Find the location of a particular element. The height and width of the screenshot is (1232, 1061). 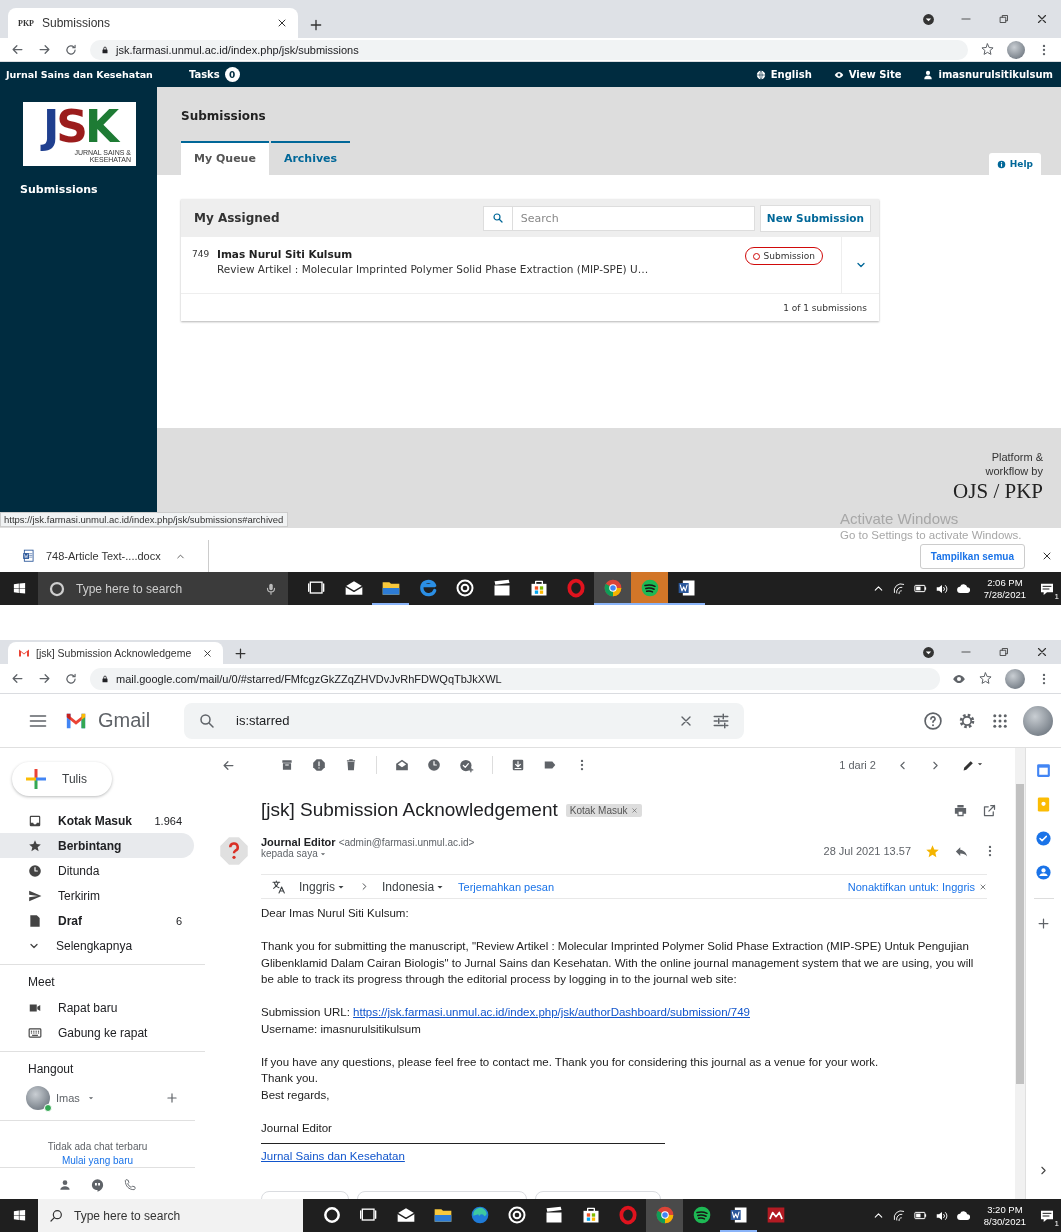

app-name: Gmail is located at coordinates (138, 720).